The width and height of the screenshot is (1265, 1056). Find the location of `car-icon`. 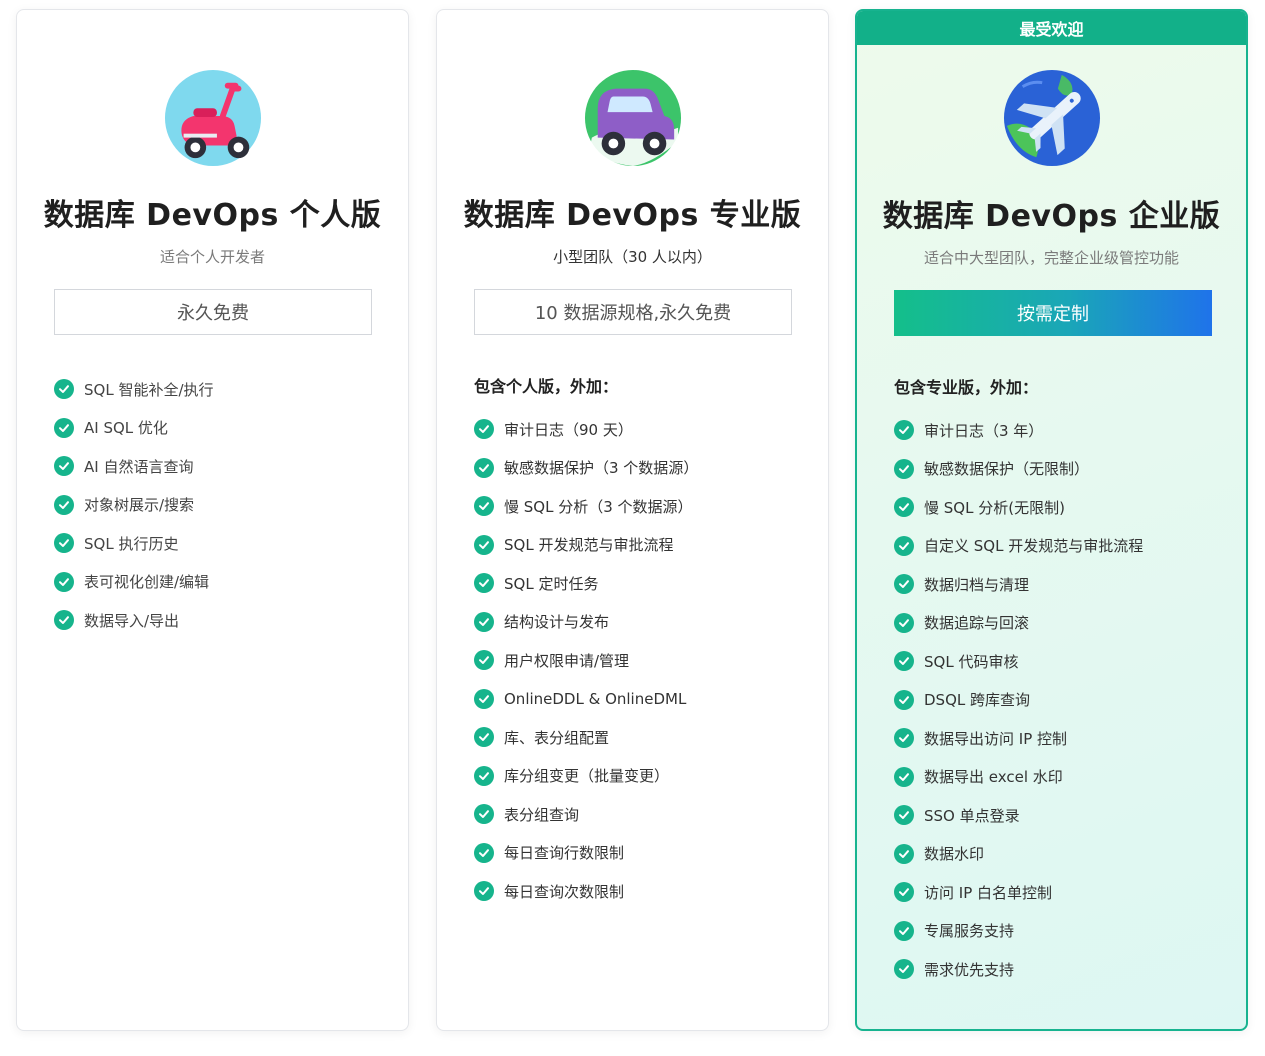

car-icon is located at coordinates (632, 118).